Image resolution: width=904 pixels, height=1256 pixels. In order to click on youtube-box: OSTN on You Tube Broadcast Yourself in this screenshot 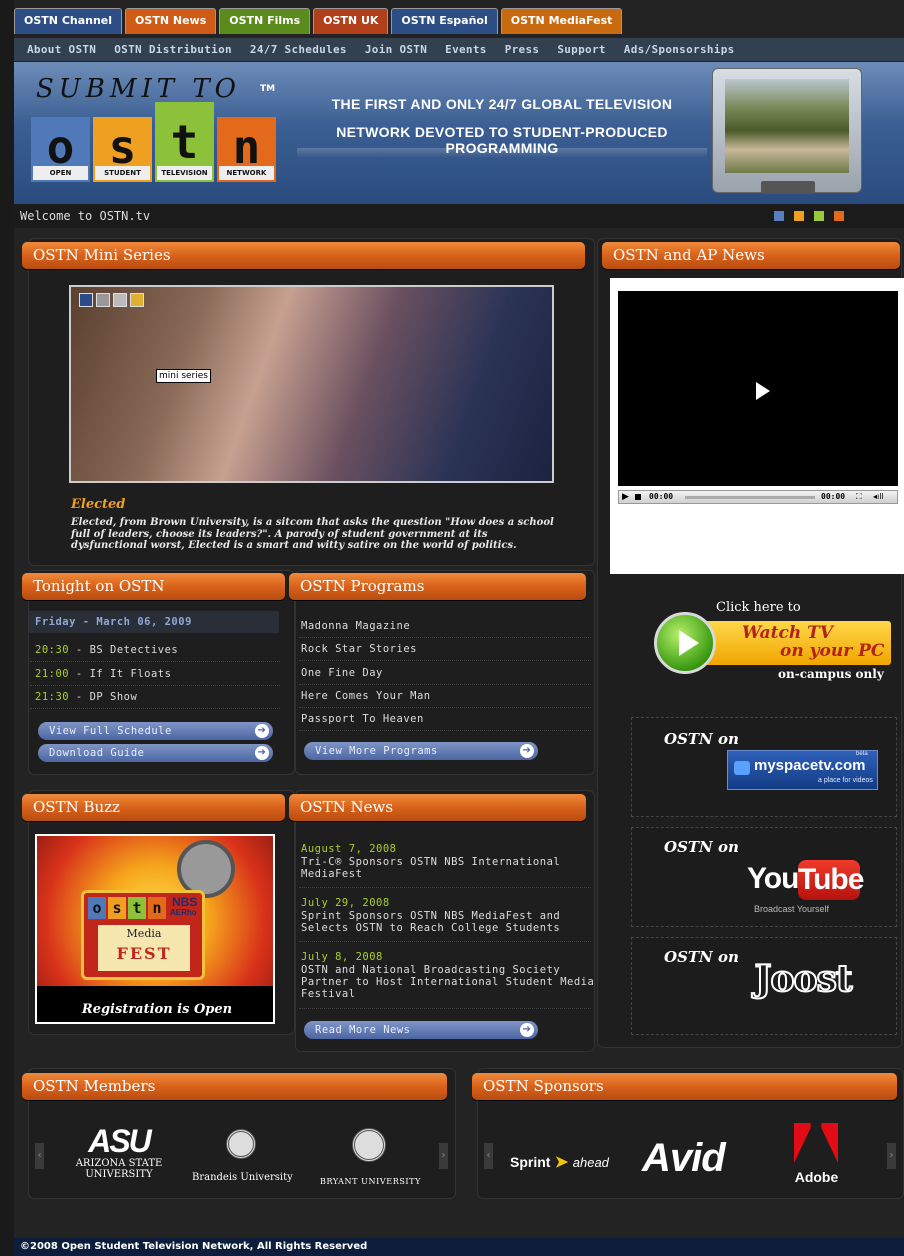, I will do `click(764, 877)`.